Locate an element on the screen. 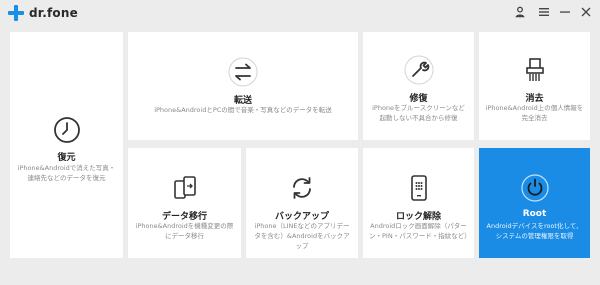 This screenshot has width=600, height=285. app-logo: dr.fone is located at coordinates (43, 13).